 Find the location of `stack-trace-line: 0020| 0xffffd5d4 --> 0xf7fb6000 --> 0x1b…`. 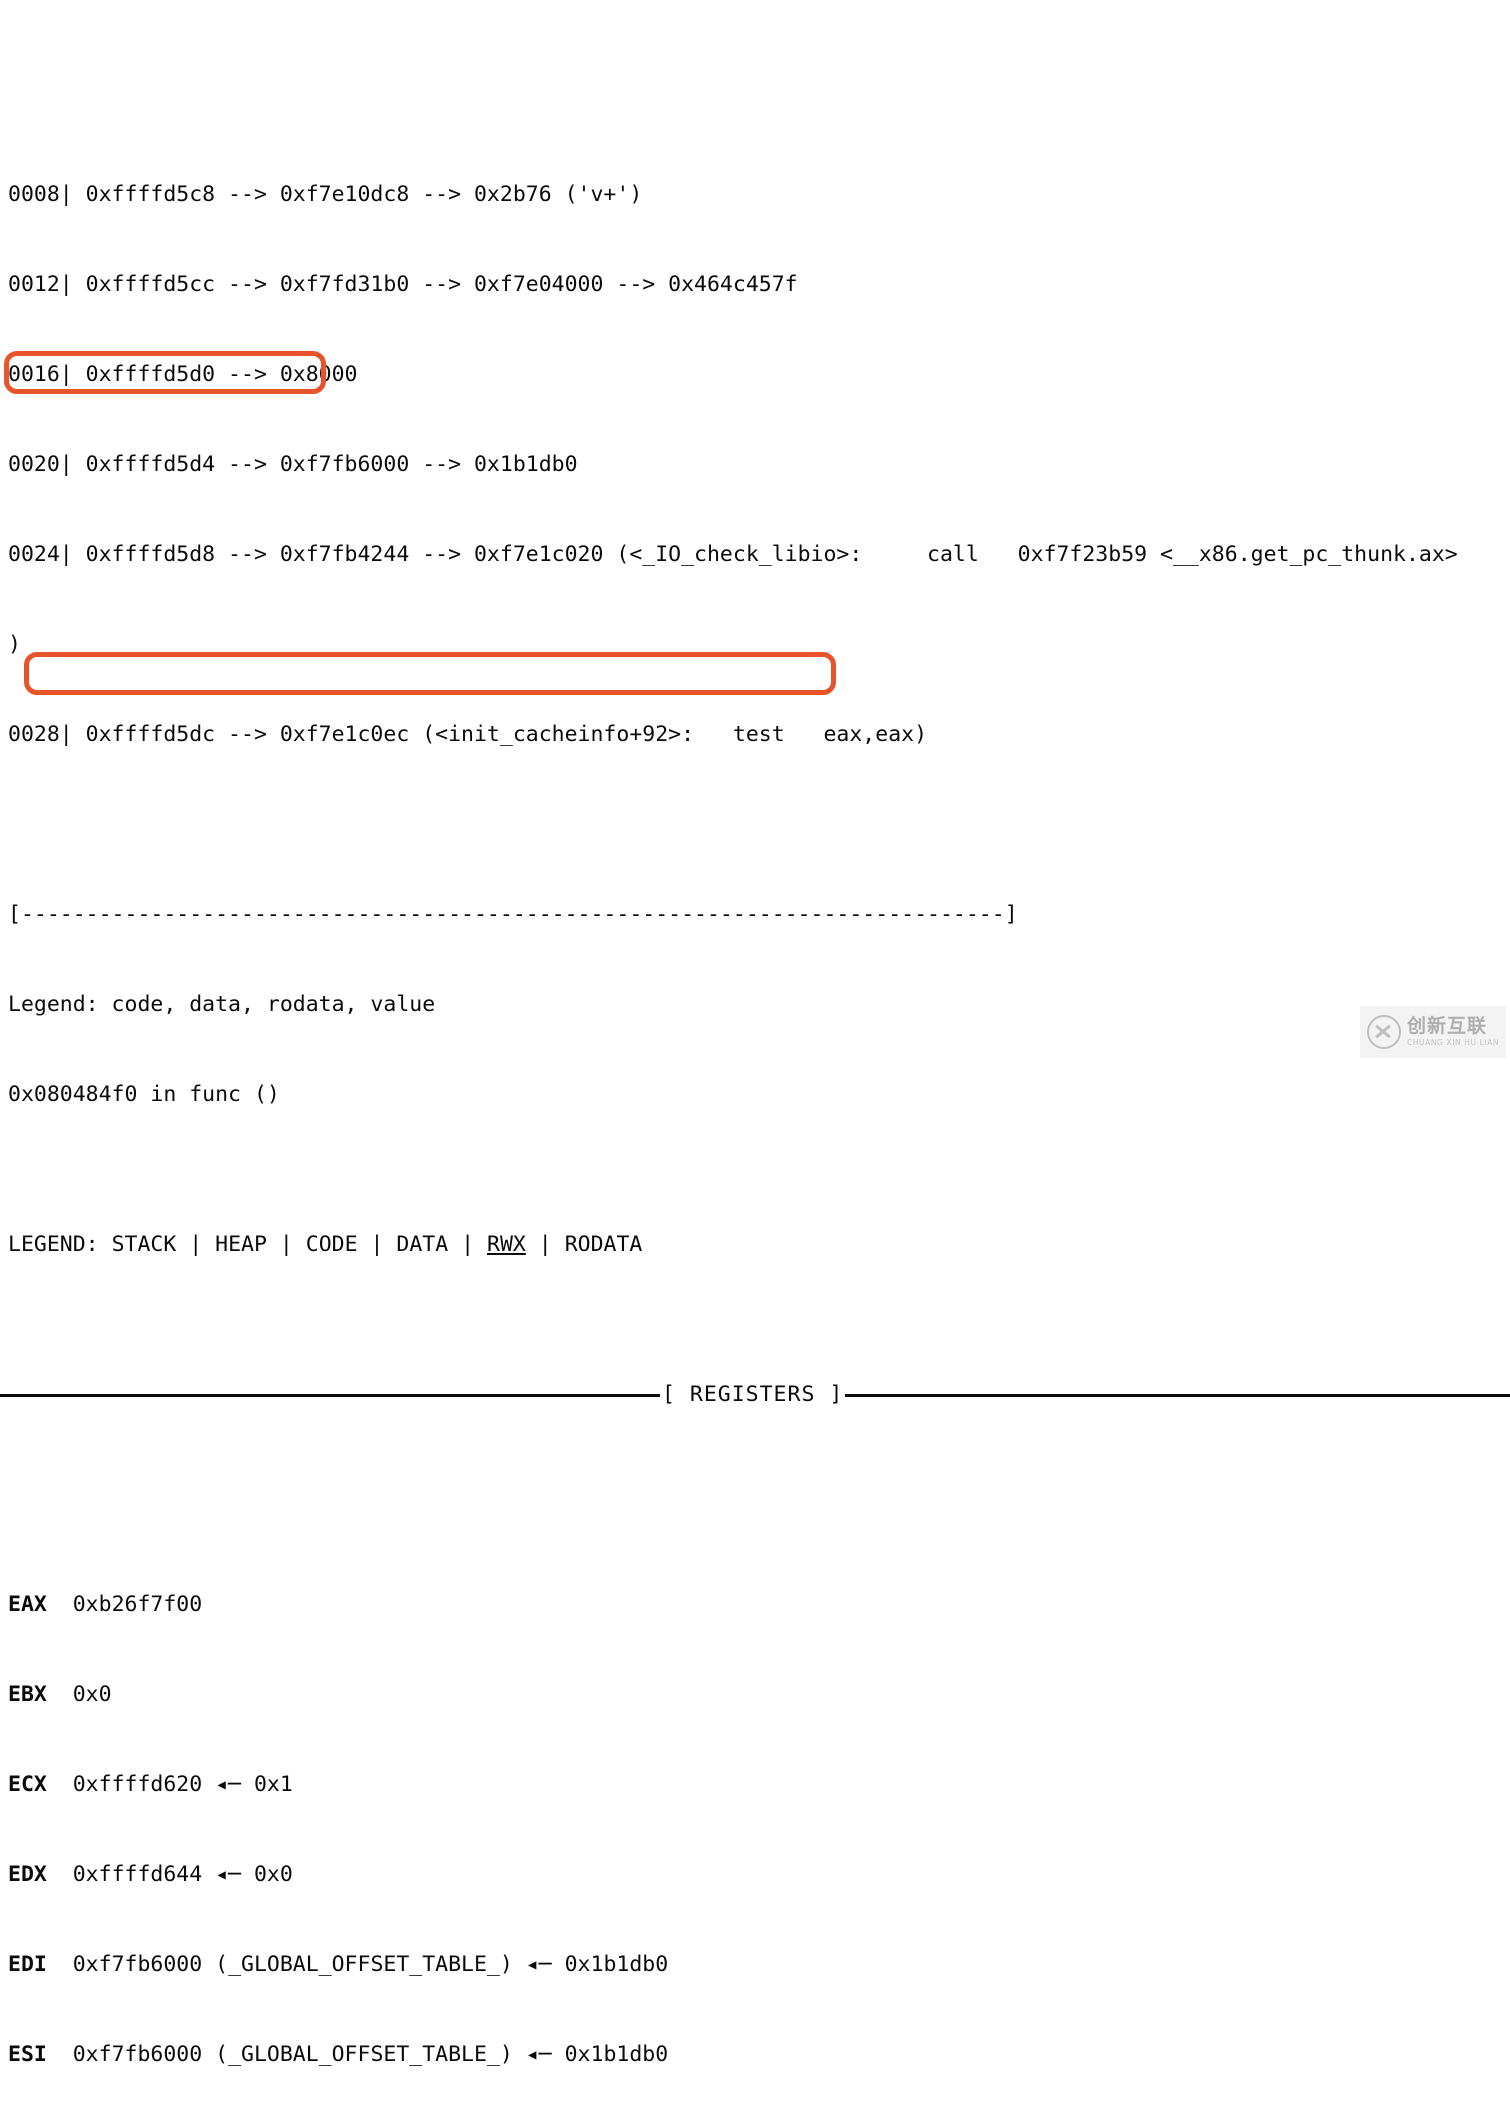

stack-trace-line: 0020| 0xffffd5d4 --> 0xf7fb6000 --> 0x1b… is located at coordinates (293, 464).